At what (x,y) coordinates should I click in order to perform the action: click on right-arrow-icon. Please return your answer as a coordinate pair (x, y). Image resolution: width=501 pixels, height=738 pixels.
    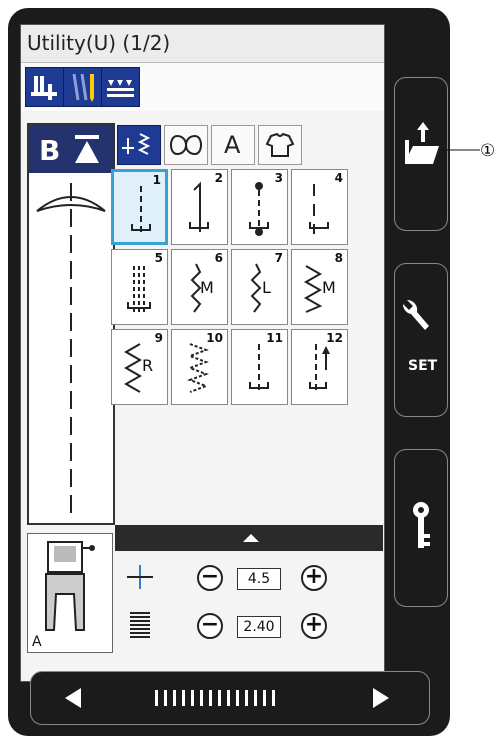
    Looking at the image, I should click on (381, 698).